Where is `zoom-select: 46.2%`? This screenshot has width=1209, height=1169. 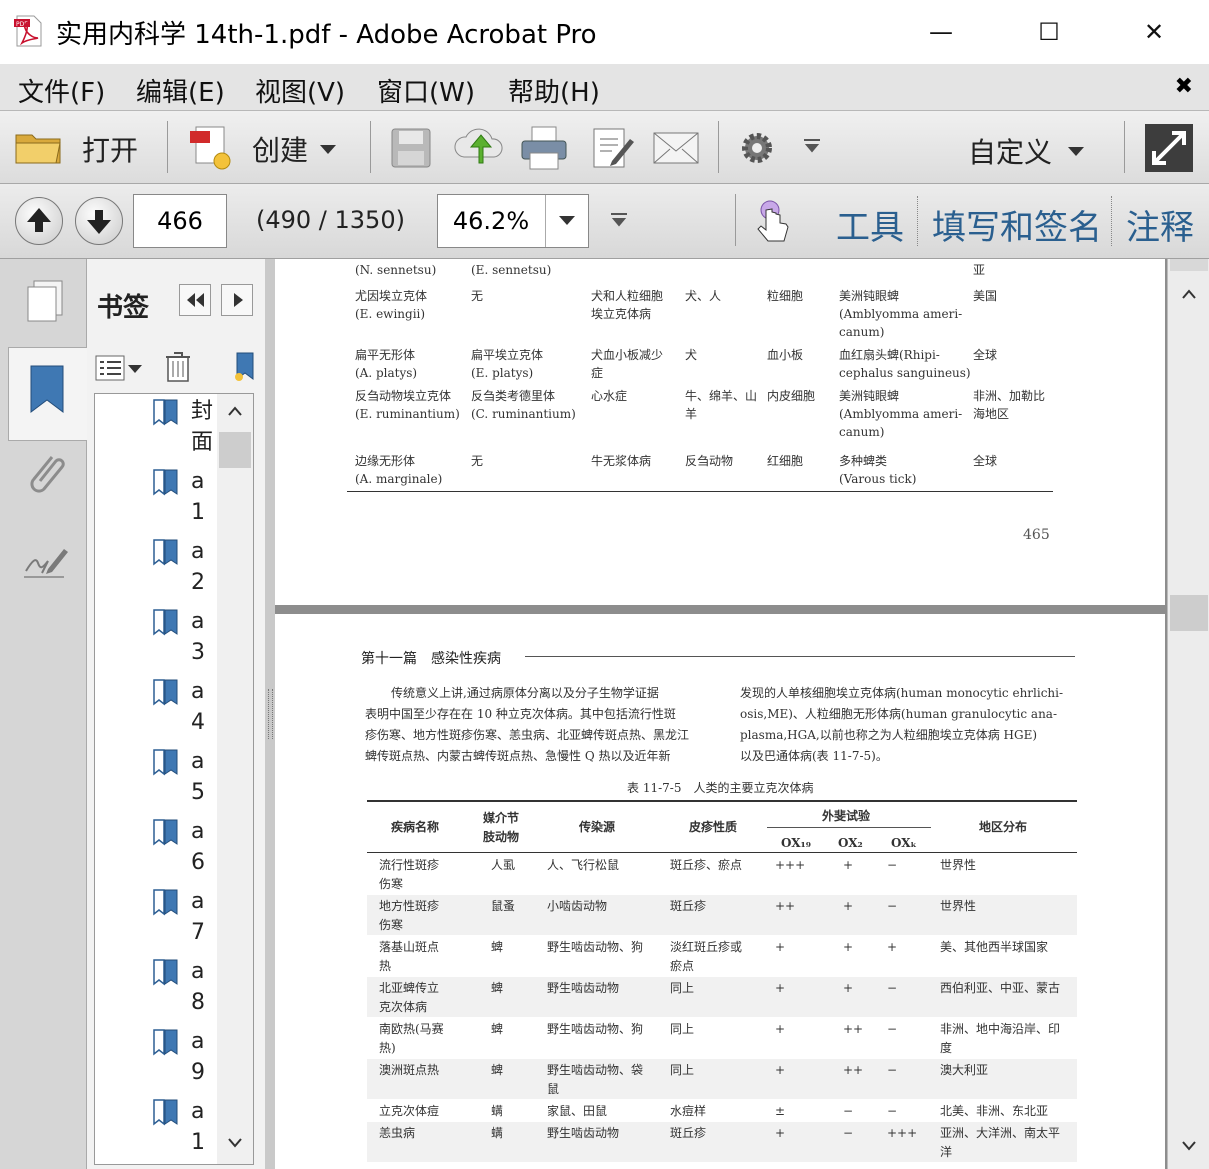 zoom-select: 46.2% is located at coordinates (513, 221).